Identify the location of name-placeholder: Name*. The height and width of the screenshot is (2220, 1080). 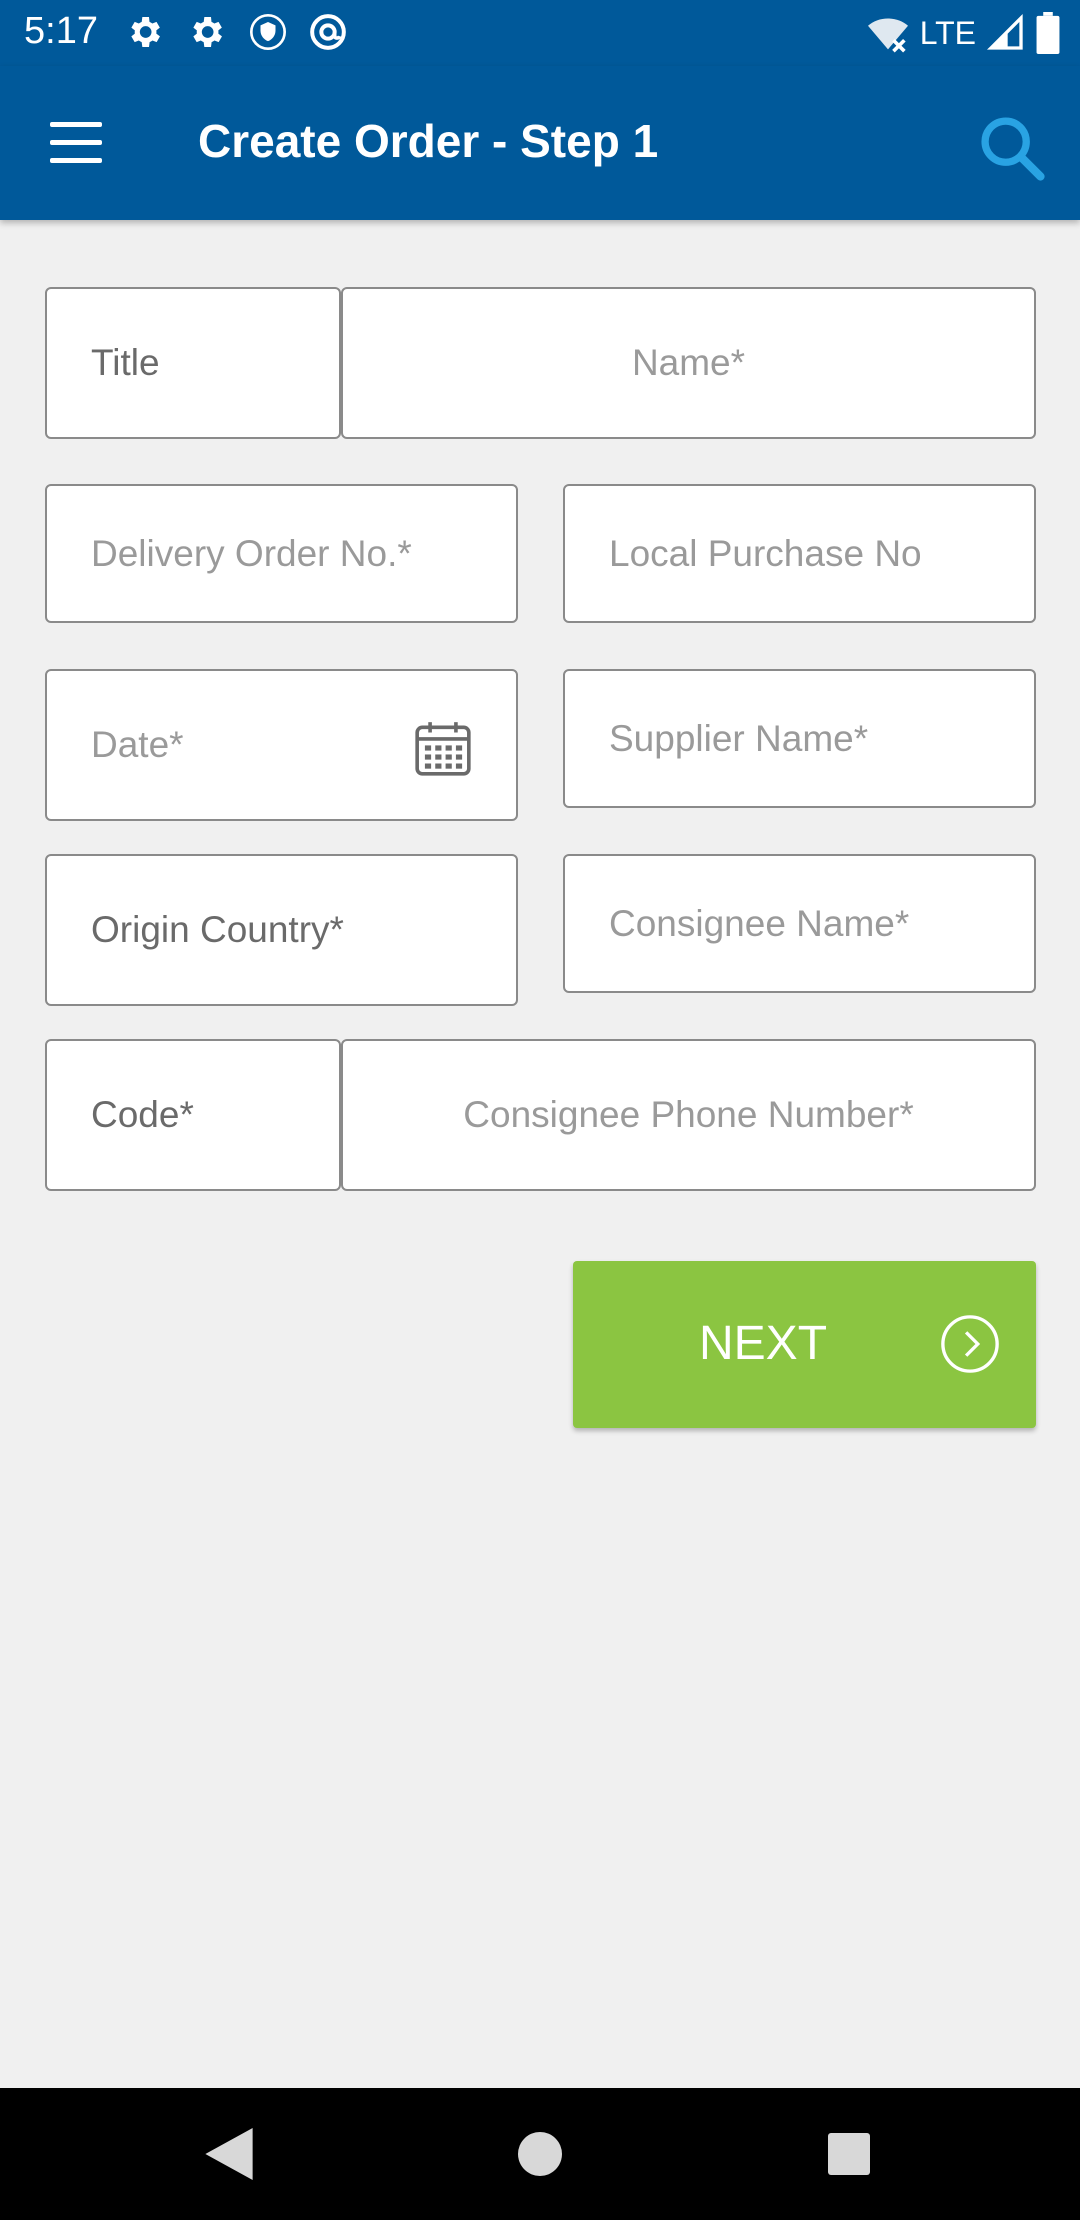
(688, 362).